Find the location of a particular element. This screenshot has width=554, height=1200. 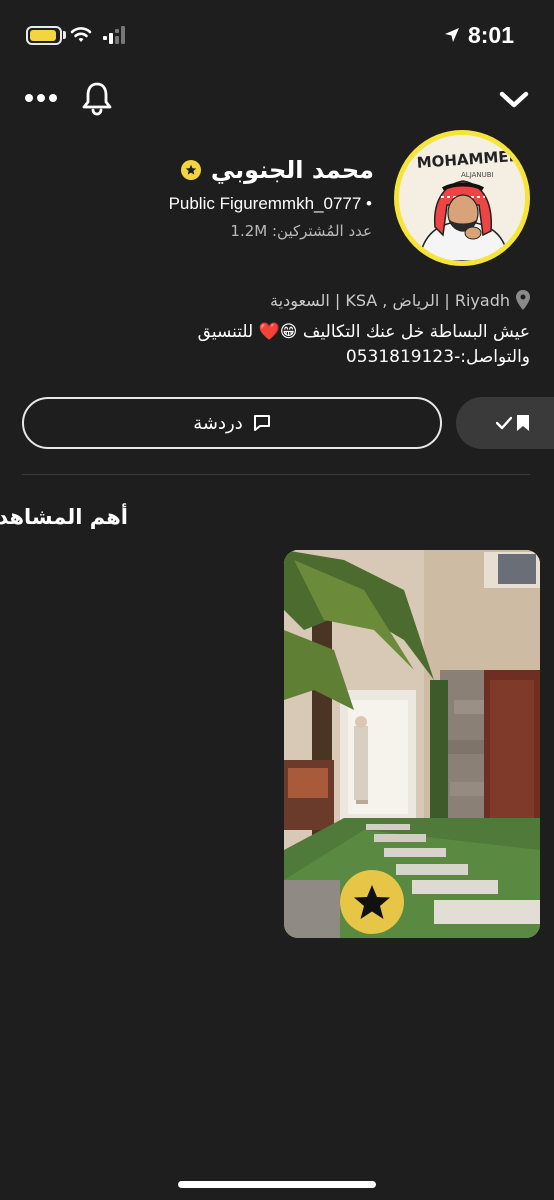

highlights-title: أهم المشاهد is located at coordinates (64, 517).